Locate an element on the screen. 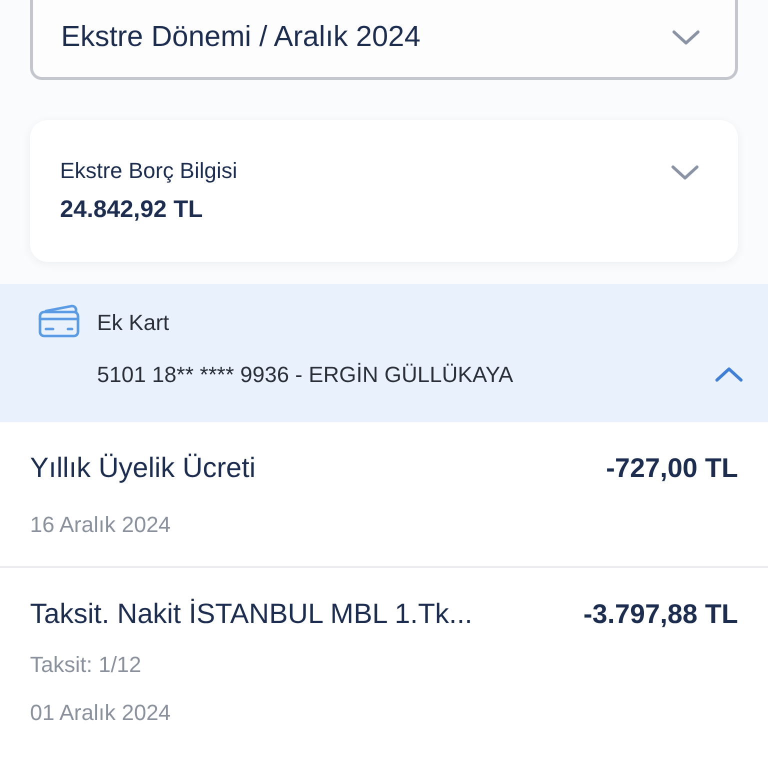 The height and width of the screenshot is (768, 768). period-dropdown: Ekstre Dönemi / Aralık 2024 is located at coordinates (384, 40).